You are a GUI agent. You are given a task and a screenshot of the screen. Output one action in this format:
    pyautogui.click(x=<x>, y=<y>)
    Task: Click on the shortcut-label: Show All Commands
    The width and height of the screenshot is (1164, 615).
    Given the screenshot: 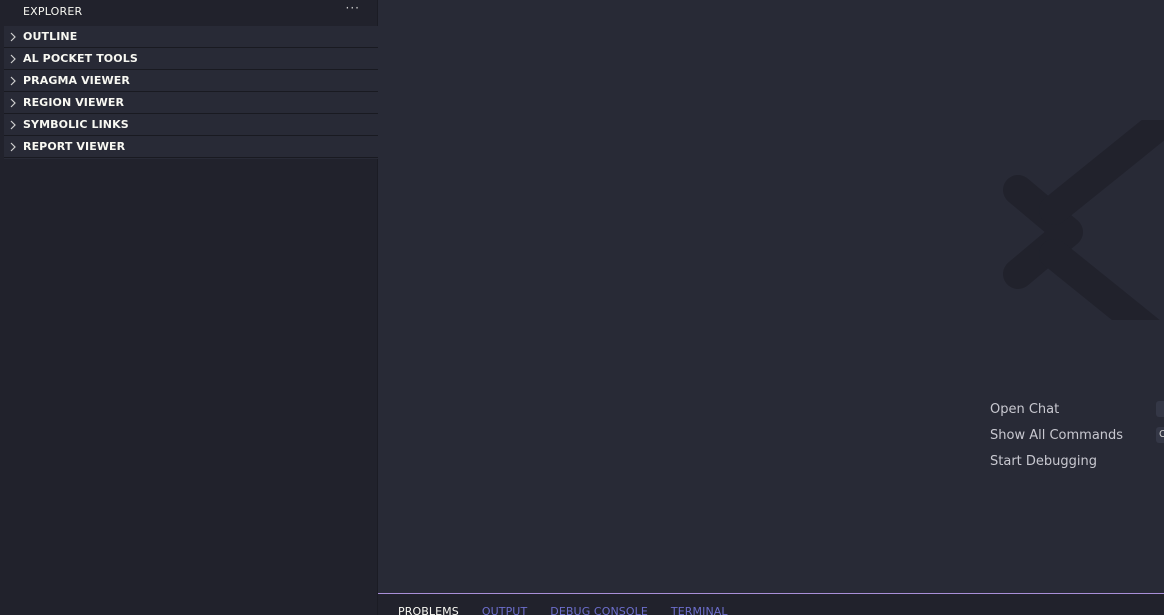 What is the action you would take?
    pyautogui.click(x=1057, y=435)
    